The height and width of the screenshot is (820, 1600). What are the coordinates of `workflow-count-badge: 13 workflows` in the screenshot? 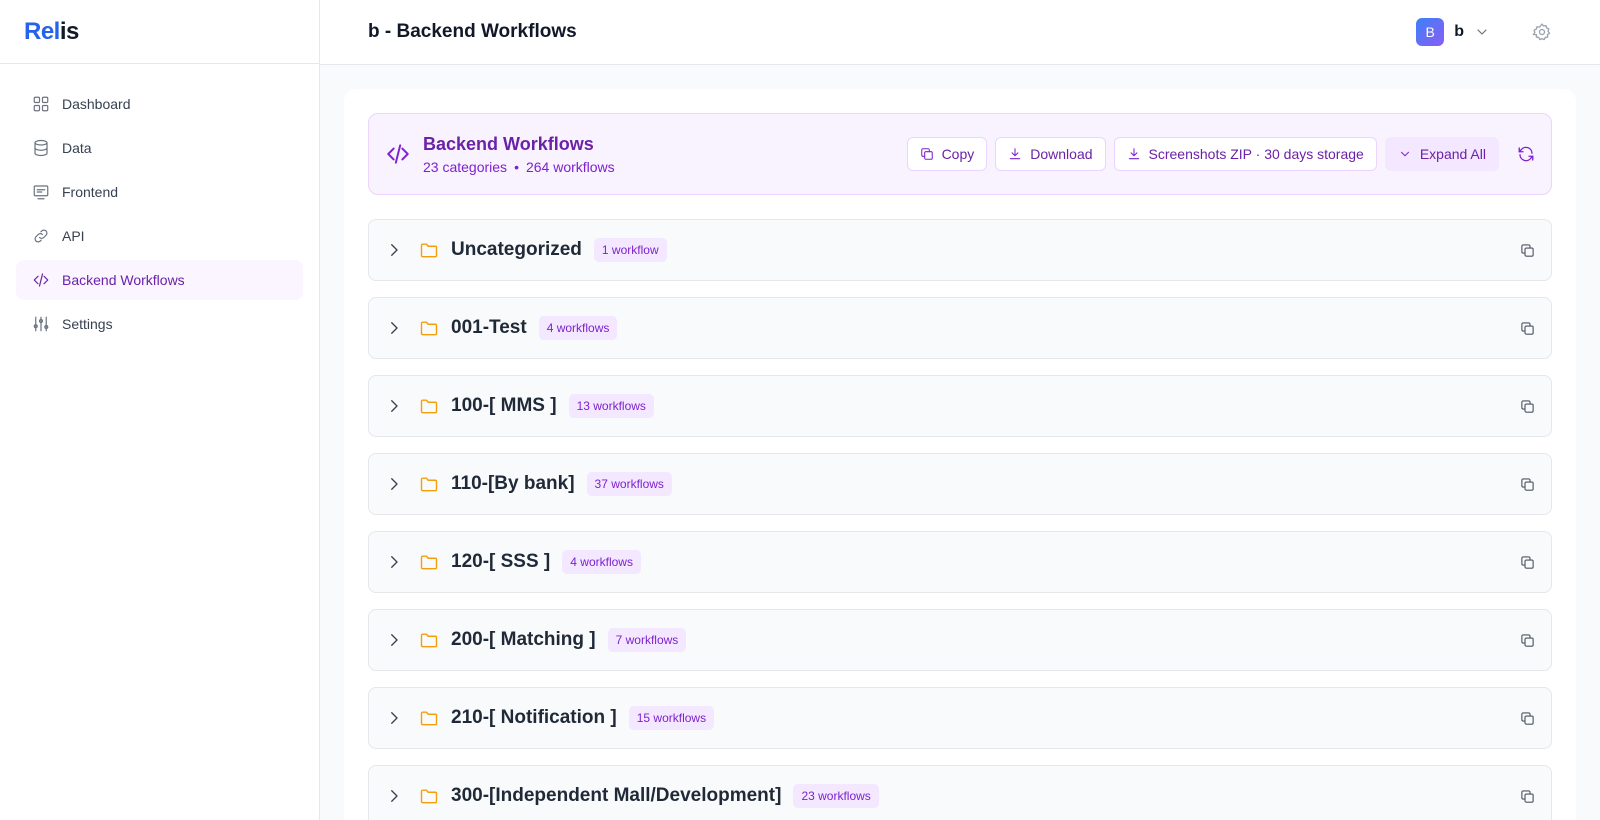 It's located at (611, 406).